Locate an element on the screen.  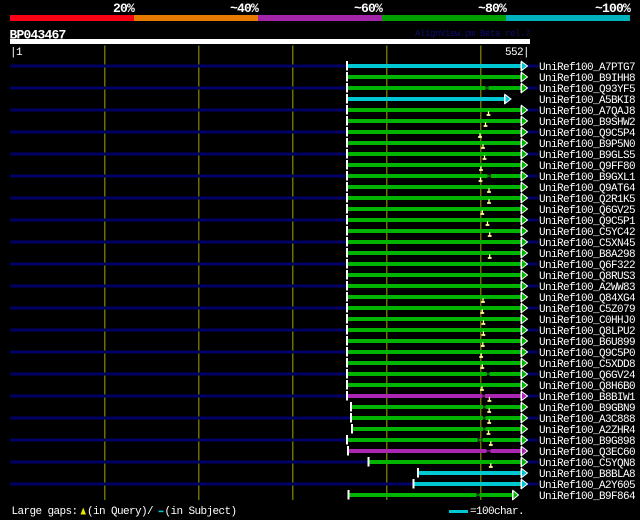
svg-text: AlignView.pm Beta rel.7 is located at coordinates (472, 34).